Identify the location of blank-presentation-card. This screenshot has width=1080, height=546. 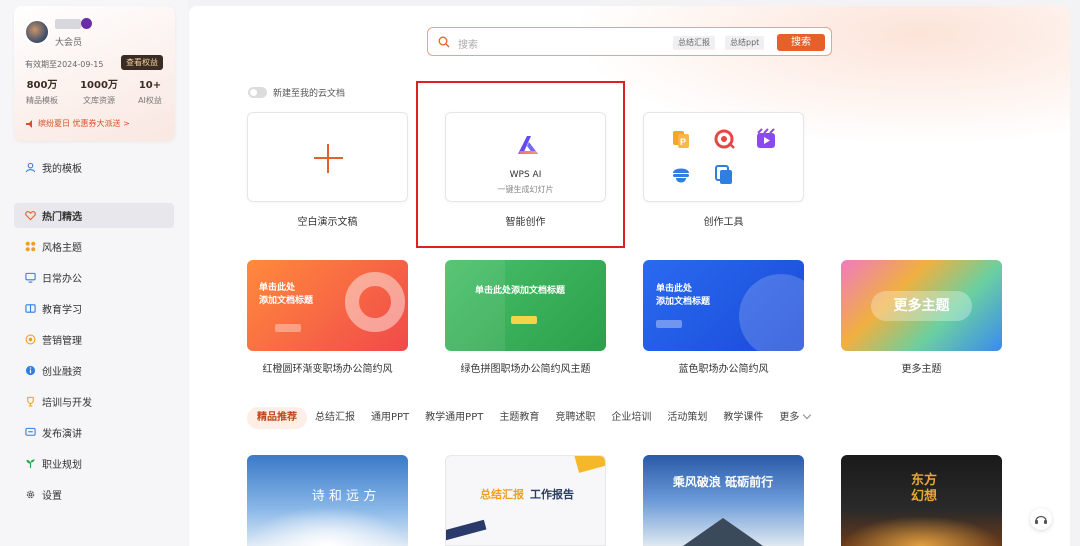
(327, 157).